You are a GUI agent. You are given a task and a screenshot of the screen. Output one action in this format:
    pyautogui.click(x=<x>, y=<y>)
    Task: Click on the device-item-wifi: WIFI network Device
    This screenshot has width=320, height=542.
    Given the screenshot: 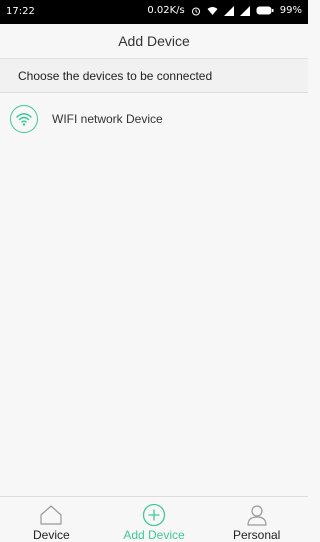 What is the action you would take?
    pyautogui.click(x=154, y=119)
    